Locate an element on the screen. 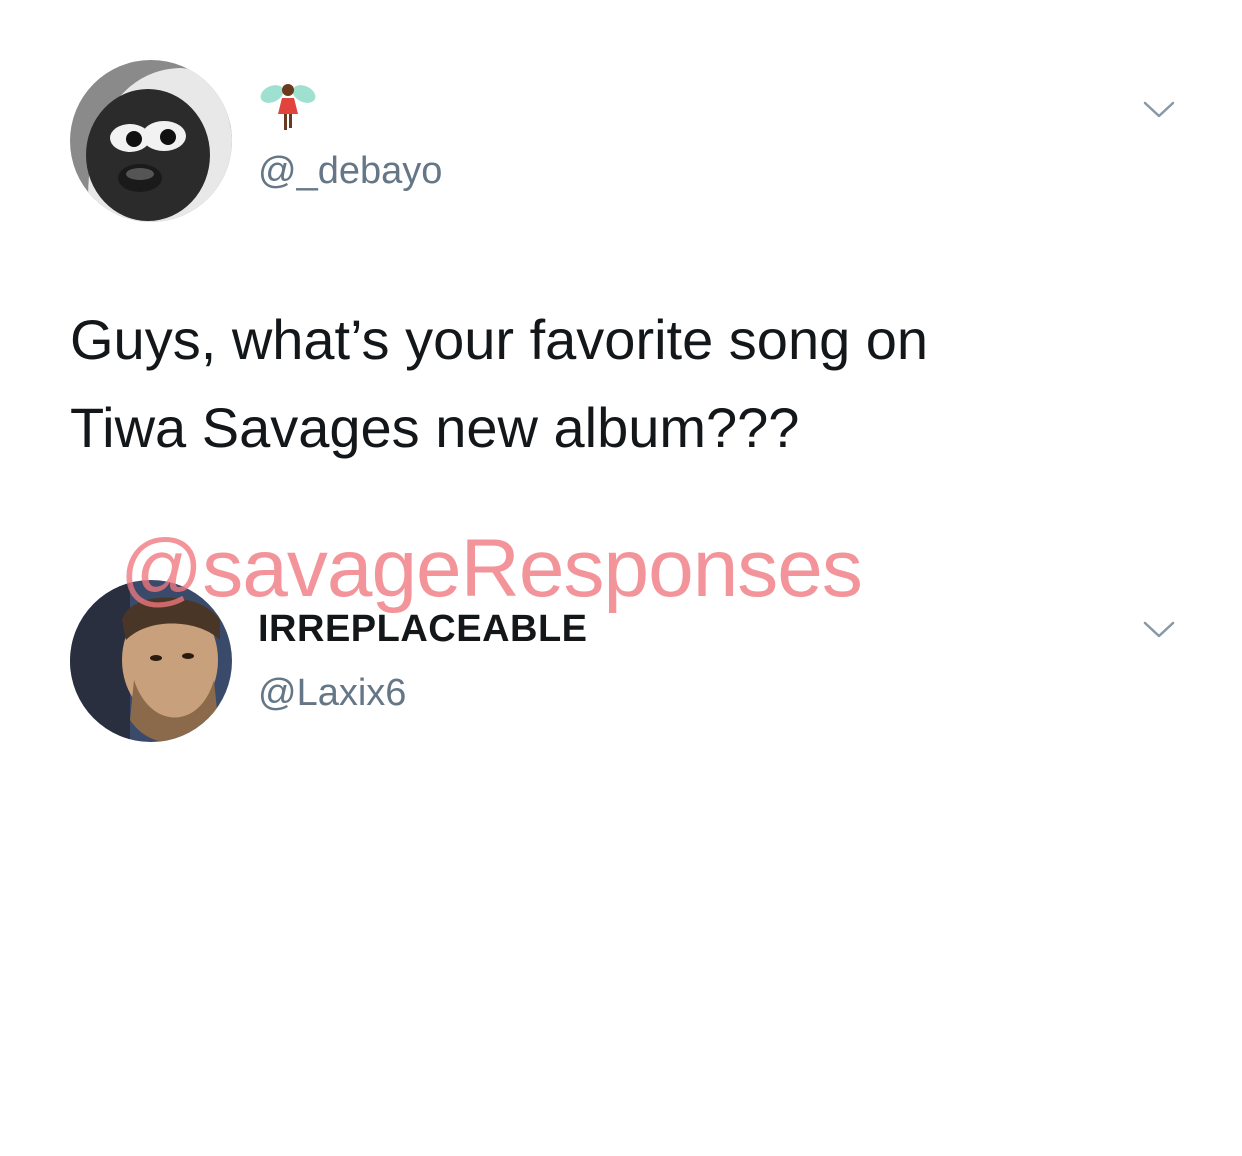 Image resolution: width=1242 pixels, height=1156 pixels. watermark: @savageResponses is located at coordinates (491, 568).